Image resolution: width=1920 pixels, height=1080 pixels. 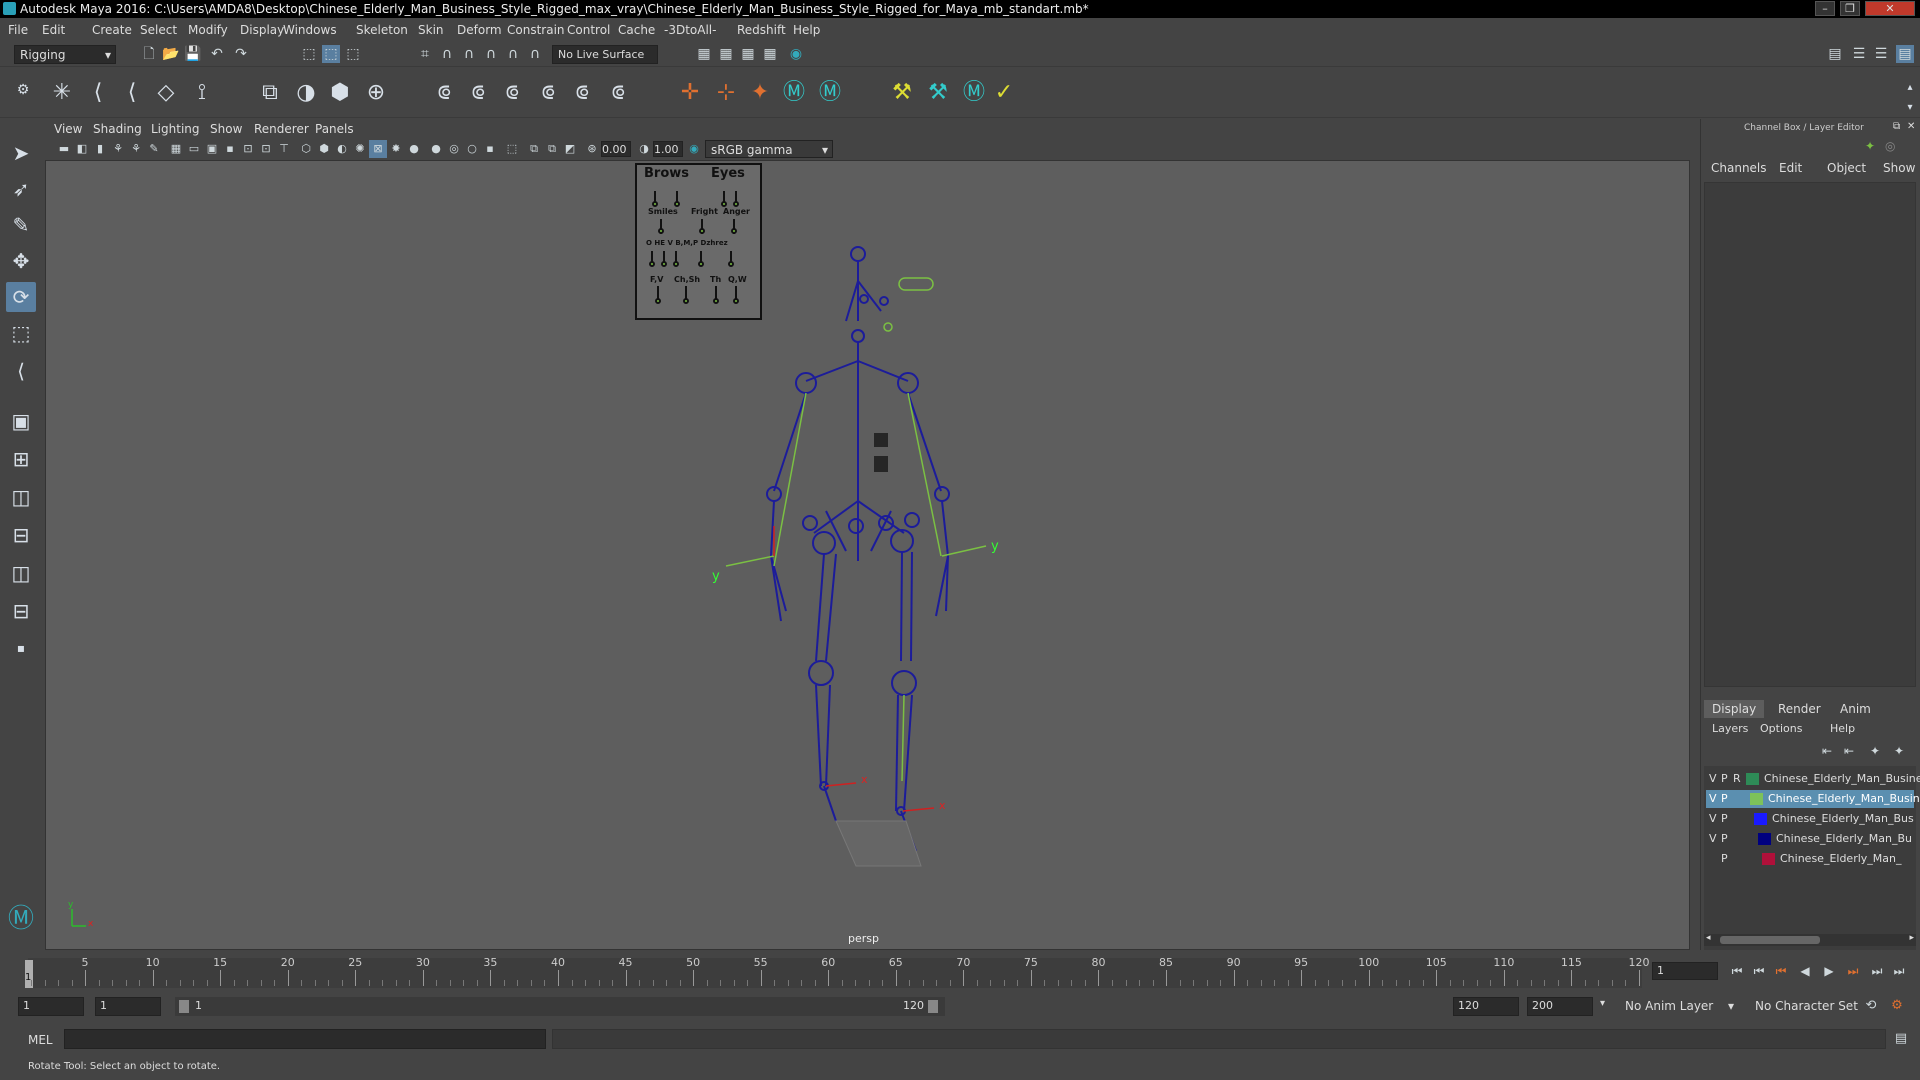 I want to click on tab-render: Render, so click(x=1799, y=709).